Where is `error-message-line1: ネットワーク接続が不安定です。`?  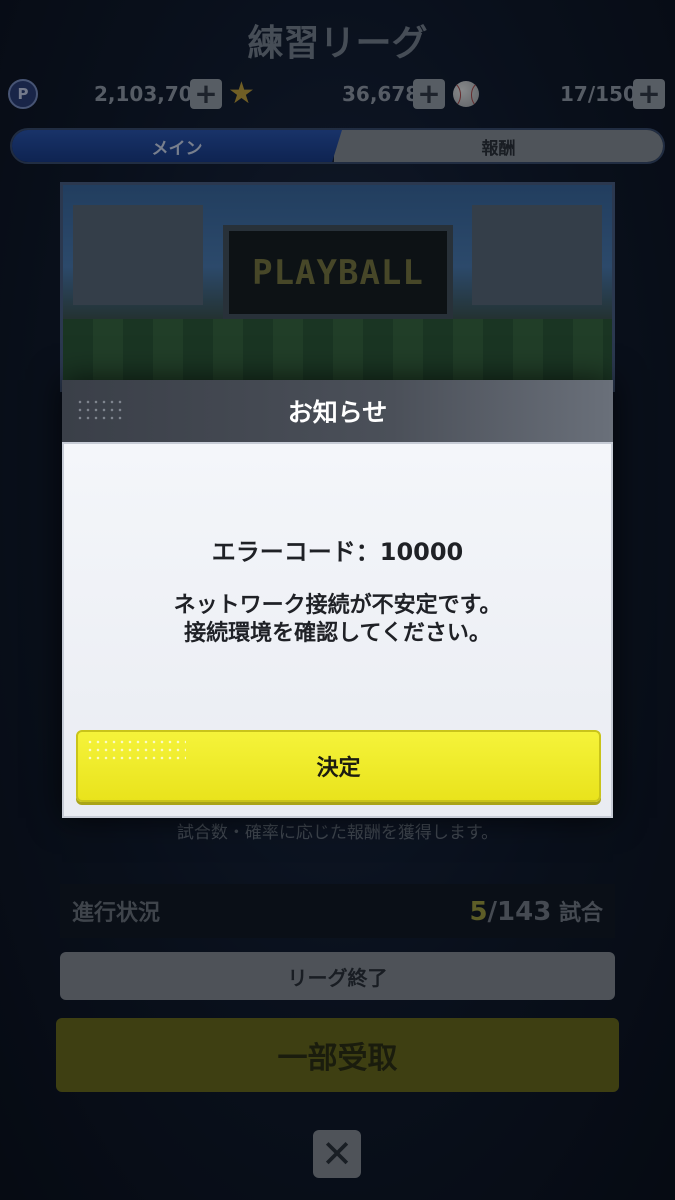
error-message-line1: ネットワーク接続が不安定です。 is located at coordinates (337, 605).